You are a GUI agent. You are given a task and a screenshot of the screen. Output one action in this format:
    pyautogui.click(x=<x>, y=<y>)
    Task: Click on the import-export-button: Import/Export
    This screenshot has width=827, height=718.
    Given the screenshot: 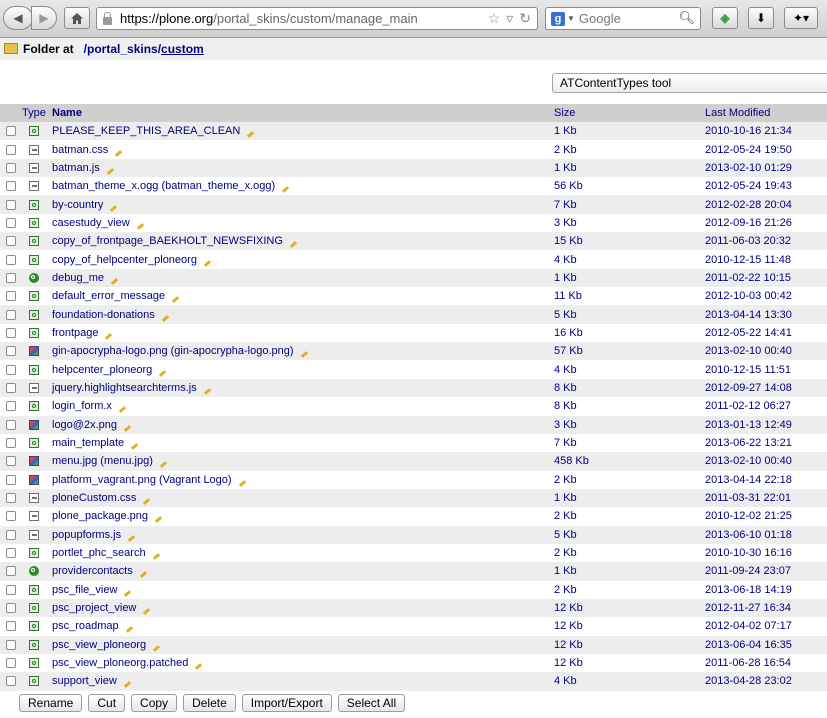 What is the action you would take?
    pyautogui.click(x=286, y=703)
    